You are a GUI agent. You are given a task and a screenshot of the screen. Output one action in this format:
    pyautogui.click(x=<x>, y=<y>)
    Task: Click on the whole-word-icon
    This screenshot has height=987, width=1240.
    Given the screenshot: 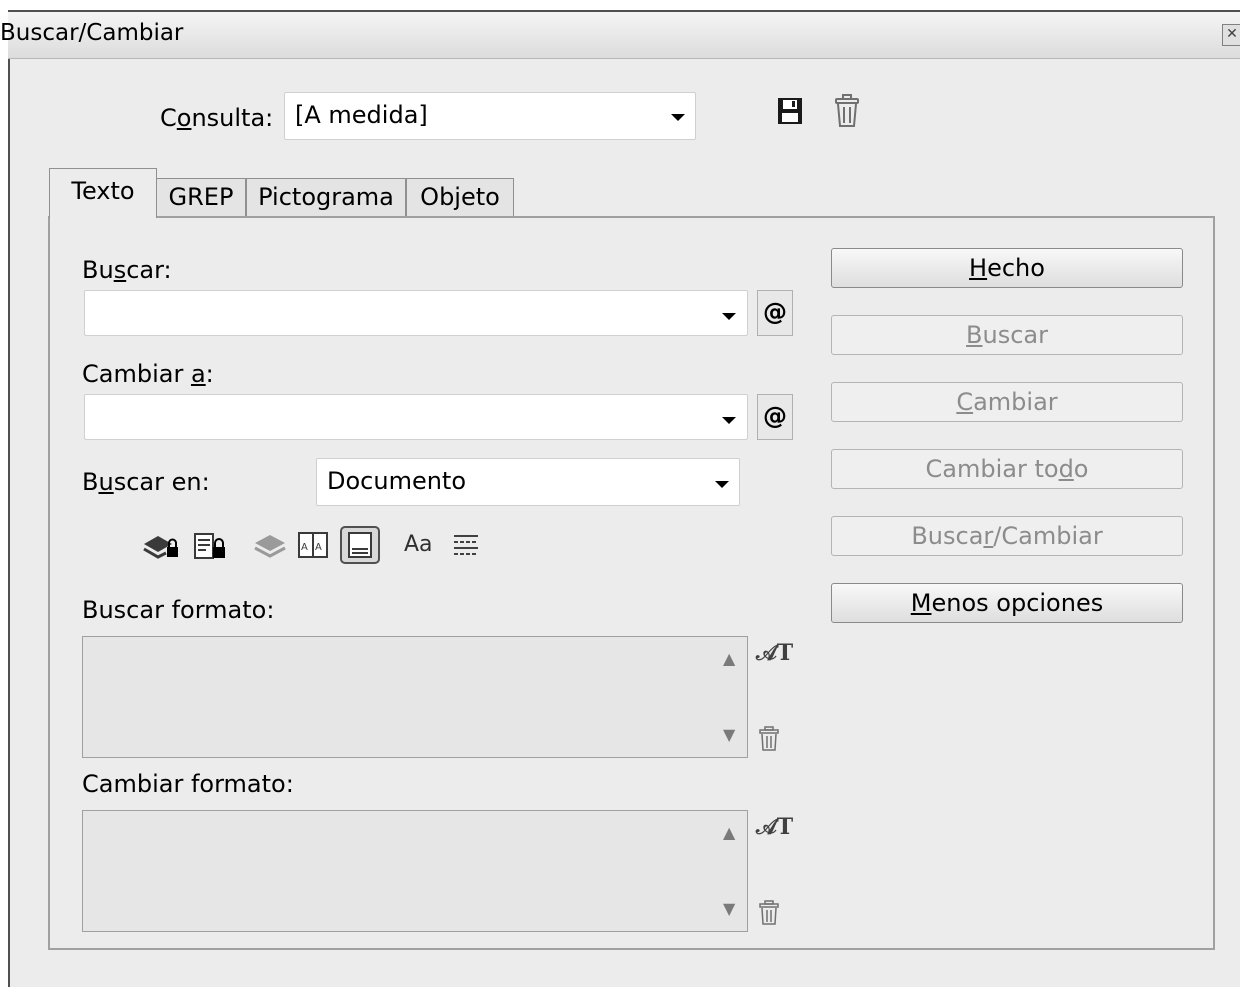 What is the action you would take?
    pyautogui.click(x=467, y=545)
    